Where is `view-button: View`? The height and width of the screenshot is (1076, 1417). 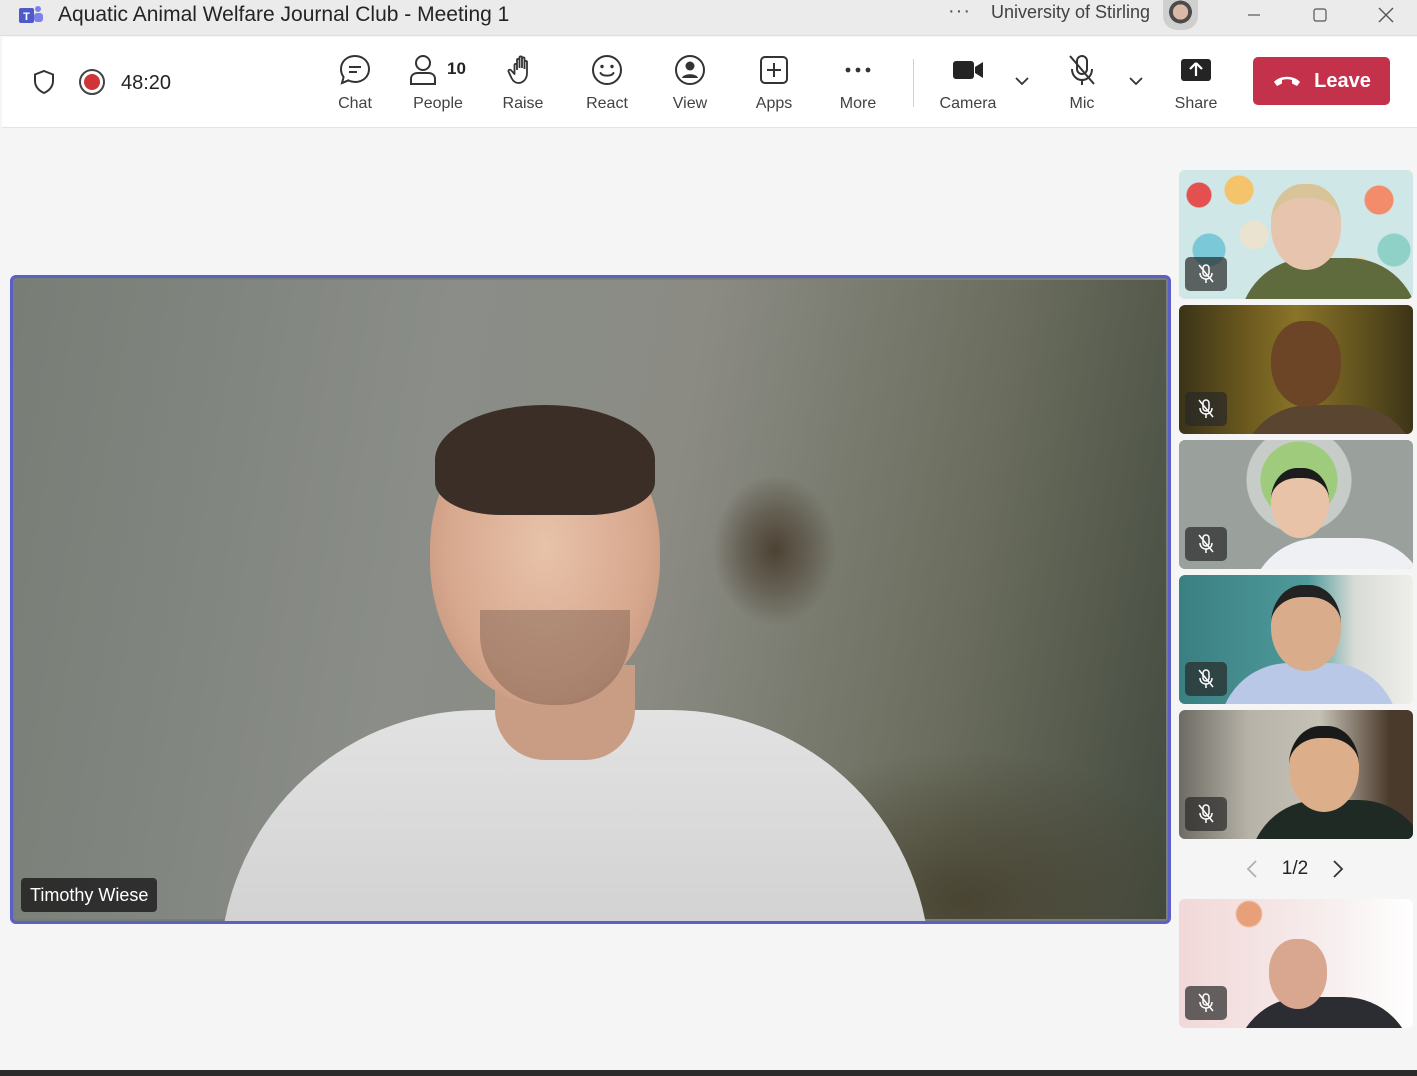
view-button: View is located at coordinates (690, 84).